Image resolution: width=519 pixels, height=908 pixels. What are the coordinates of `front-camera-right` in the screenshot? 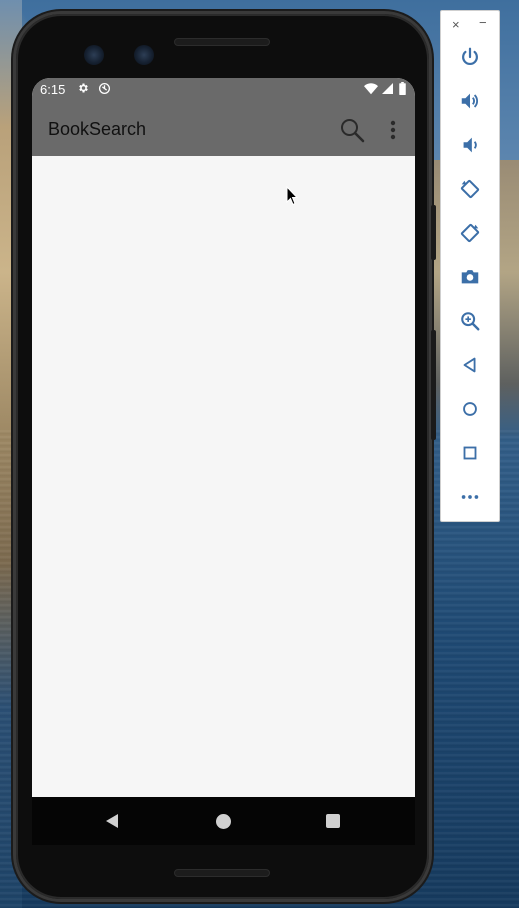 It's located at (144, 55).